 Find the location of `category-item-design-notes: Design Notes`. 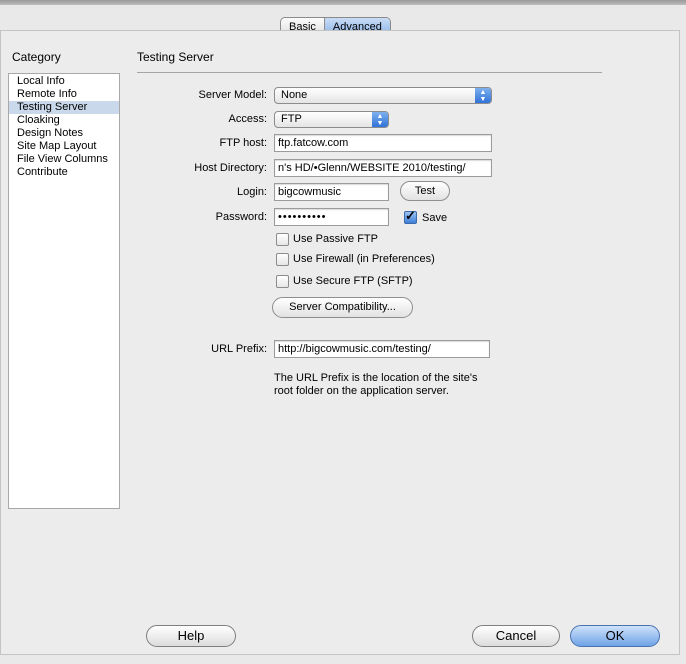

category-item-design-notes: Design Notes is located at coordinates (64, 133).